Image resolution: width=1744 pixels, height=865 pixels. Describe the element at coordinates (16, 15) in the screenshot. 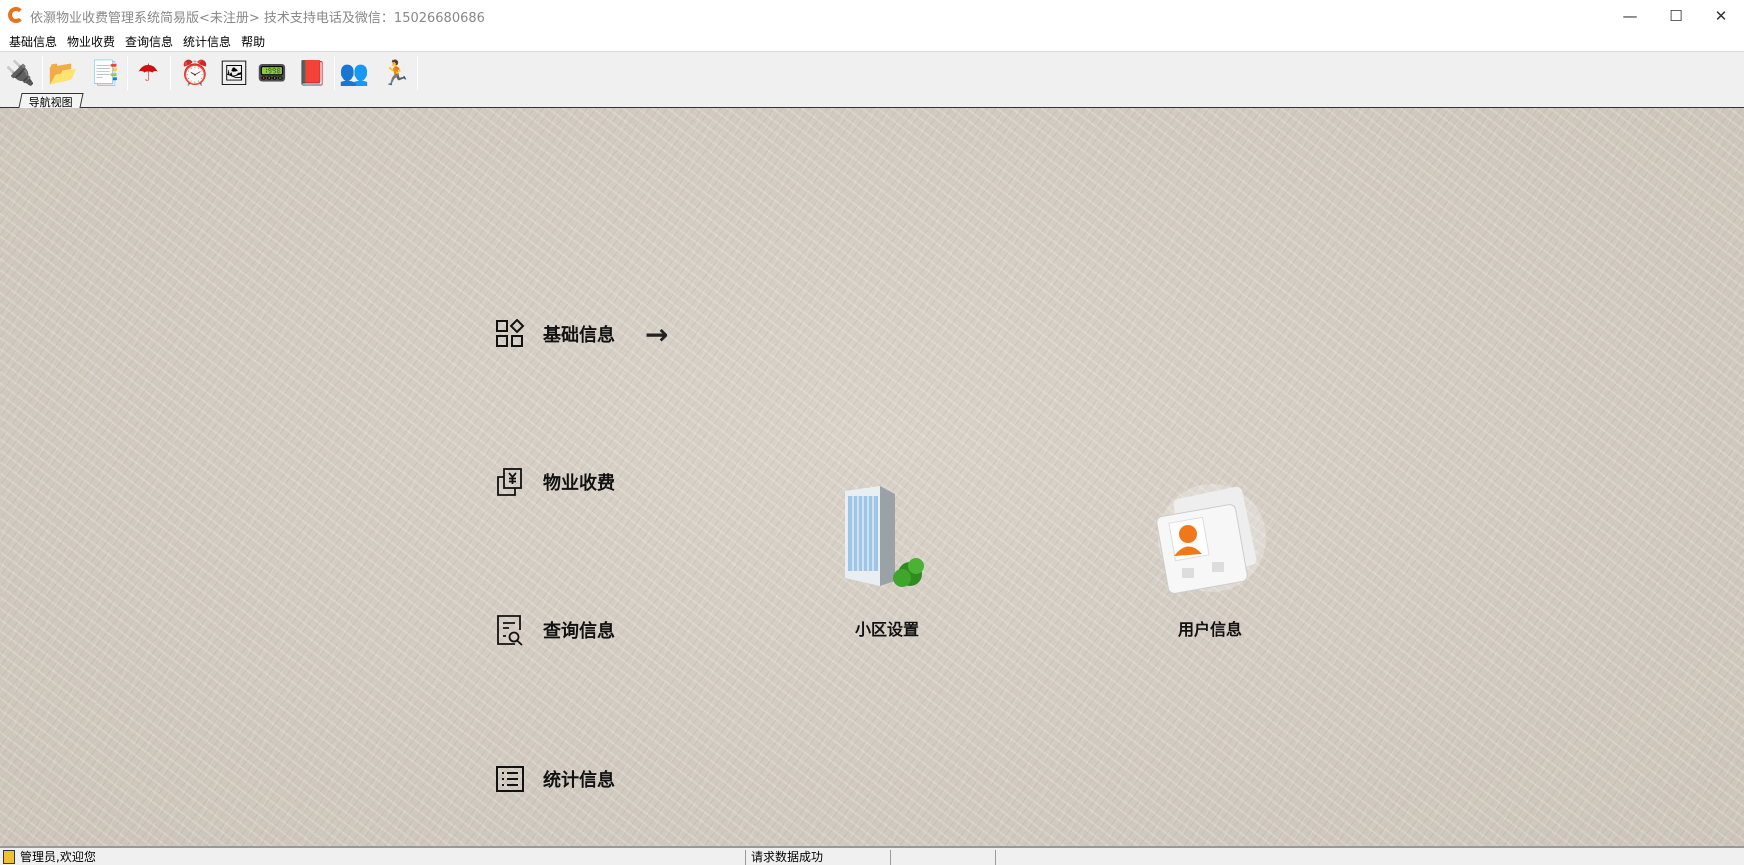

I see `app-logo-icon` at that location.